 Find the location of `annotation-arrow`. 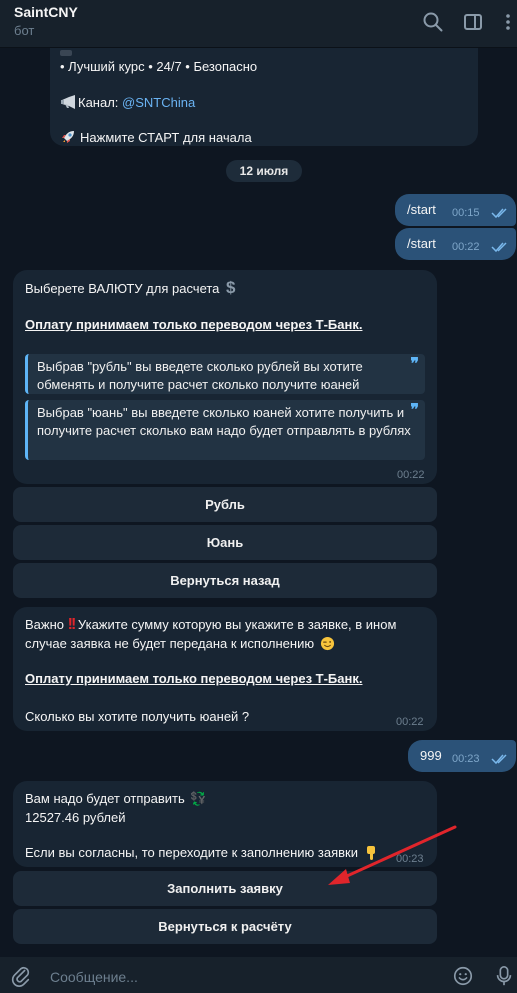

annotation-arrow is located at coordinates (392, 855).